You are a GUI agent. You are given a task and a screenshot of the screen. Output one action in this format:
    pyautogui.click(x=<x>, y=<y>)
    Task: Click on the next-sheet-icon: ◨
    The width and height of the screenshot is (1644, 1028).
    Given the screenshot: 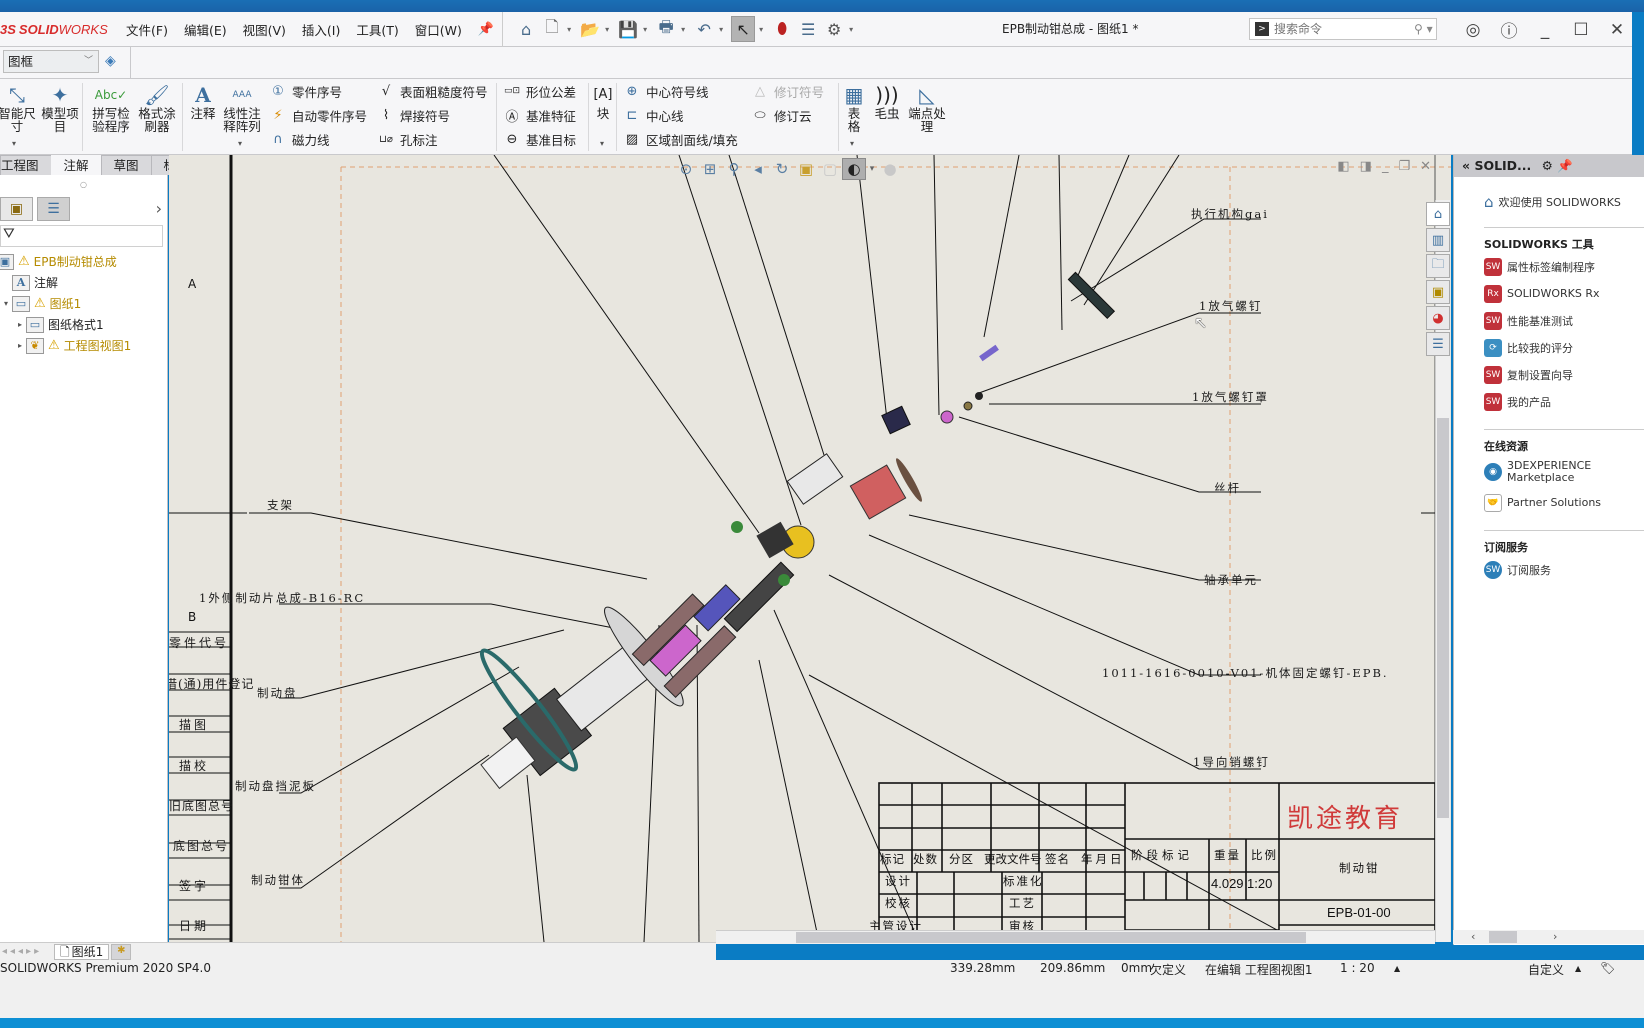 What is the action you would take?
    pyautogui.click(x=1366, y=166)
    